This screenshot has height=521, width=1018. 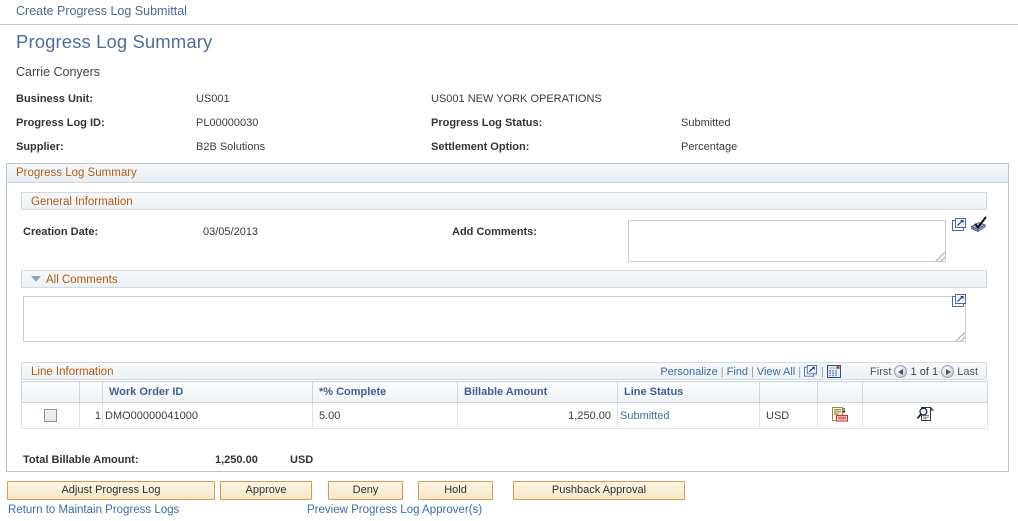 I want to click on supplier-label: Supplier:, so click(x=40, y=147).